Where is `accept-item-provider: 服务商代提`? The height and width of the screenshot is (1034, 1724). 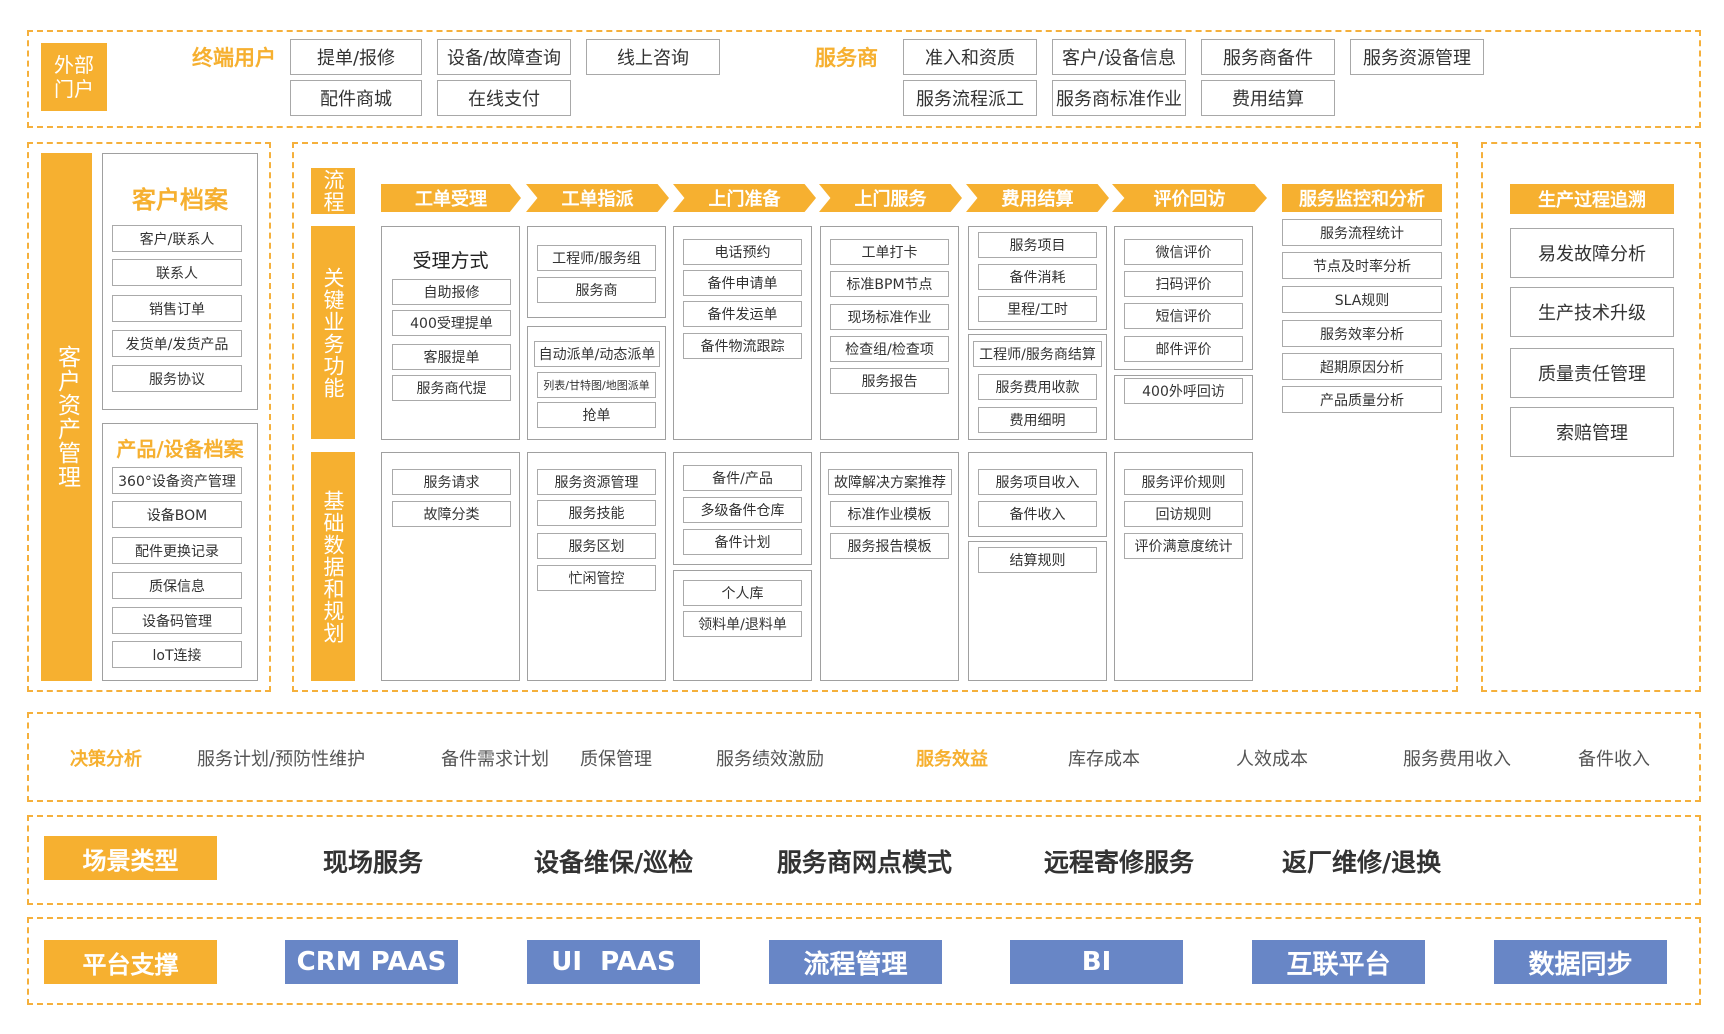 accept-item-provider: 服务商代提 is located at coordinates (451, 388).